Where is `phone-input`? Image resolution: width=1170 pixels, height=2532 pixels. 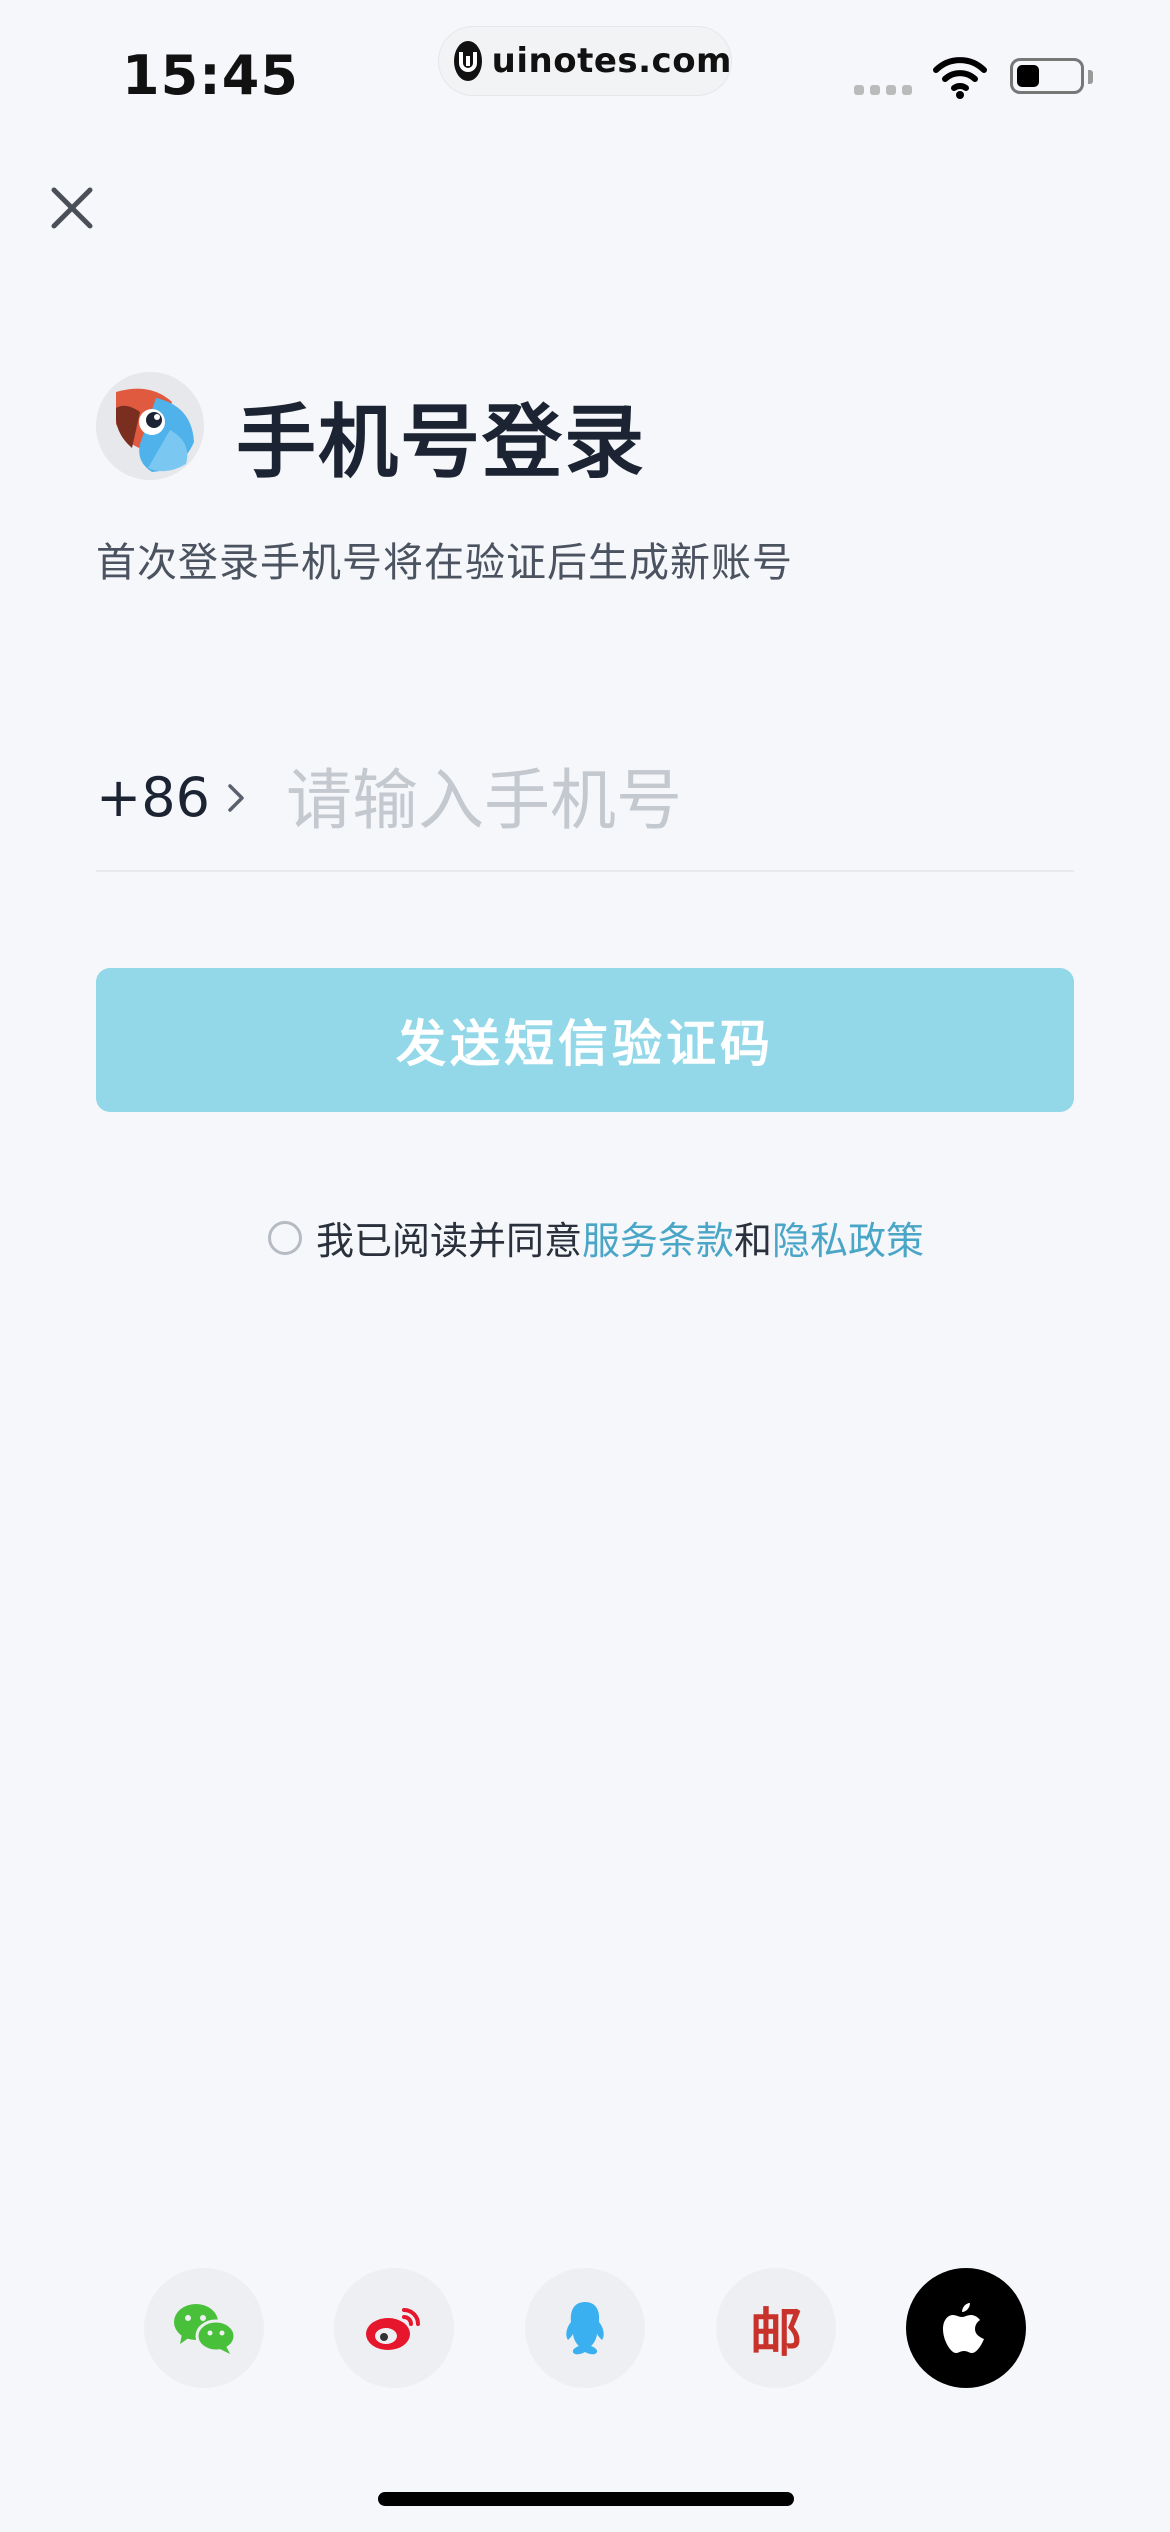 phone-input is located at coordinates (676, 800).